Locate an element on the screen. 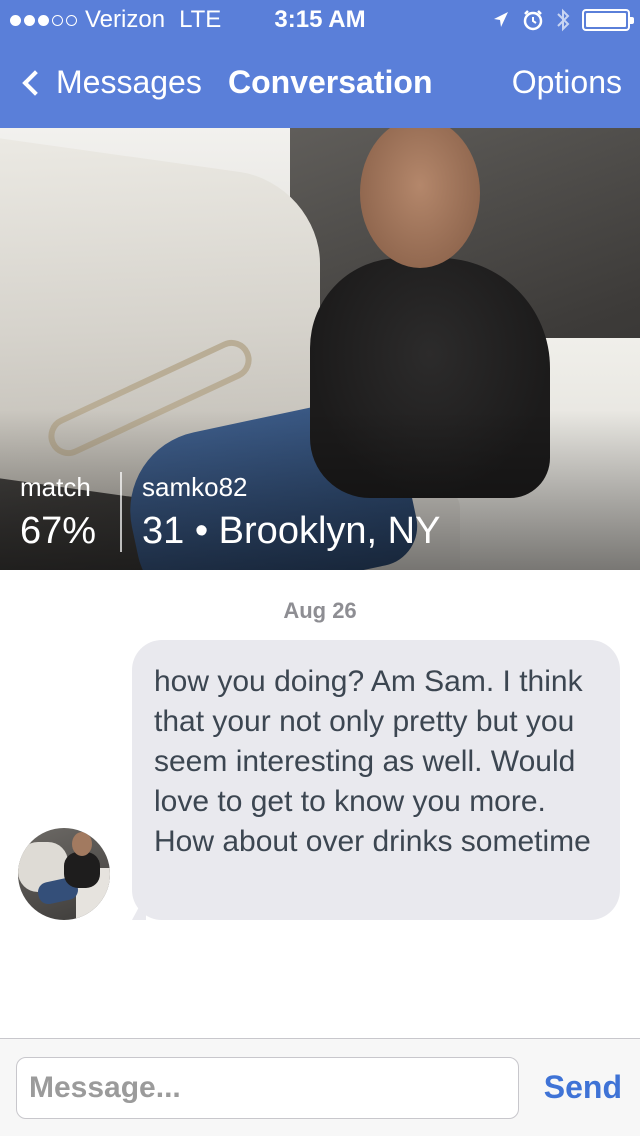 The height and width of the screenshot is (1136, 640). page-title: Conversation is located at coordinates (330, 82).